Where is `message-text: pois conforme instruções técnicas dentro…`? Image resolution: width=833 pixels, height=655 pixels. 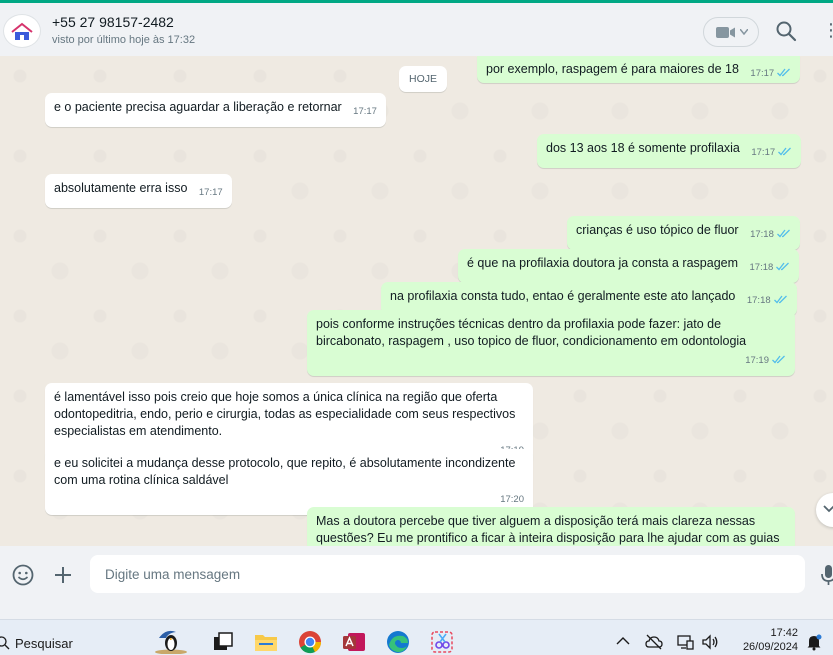
message-text: pois conforme instruções técnicas dentro… is located at coordinates (531, 332).